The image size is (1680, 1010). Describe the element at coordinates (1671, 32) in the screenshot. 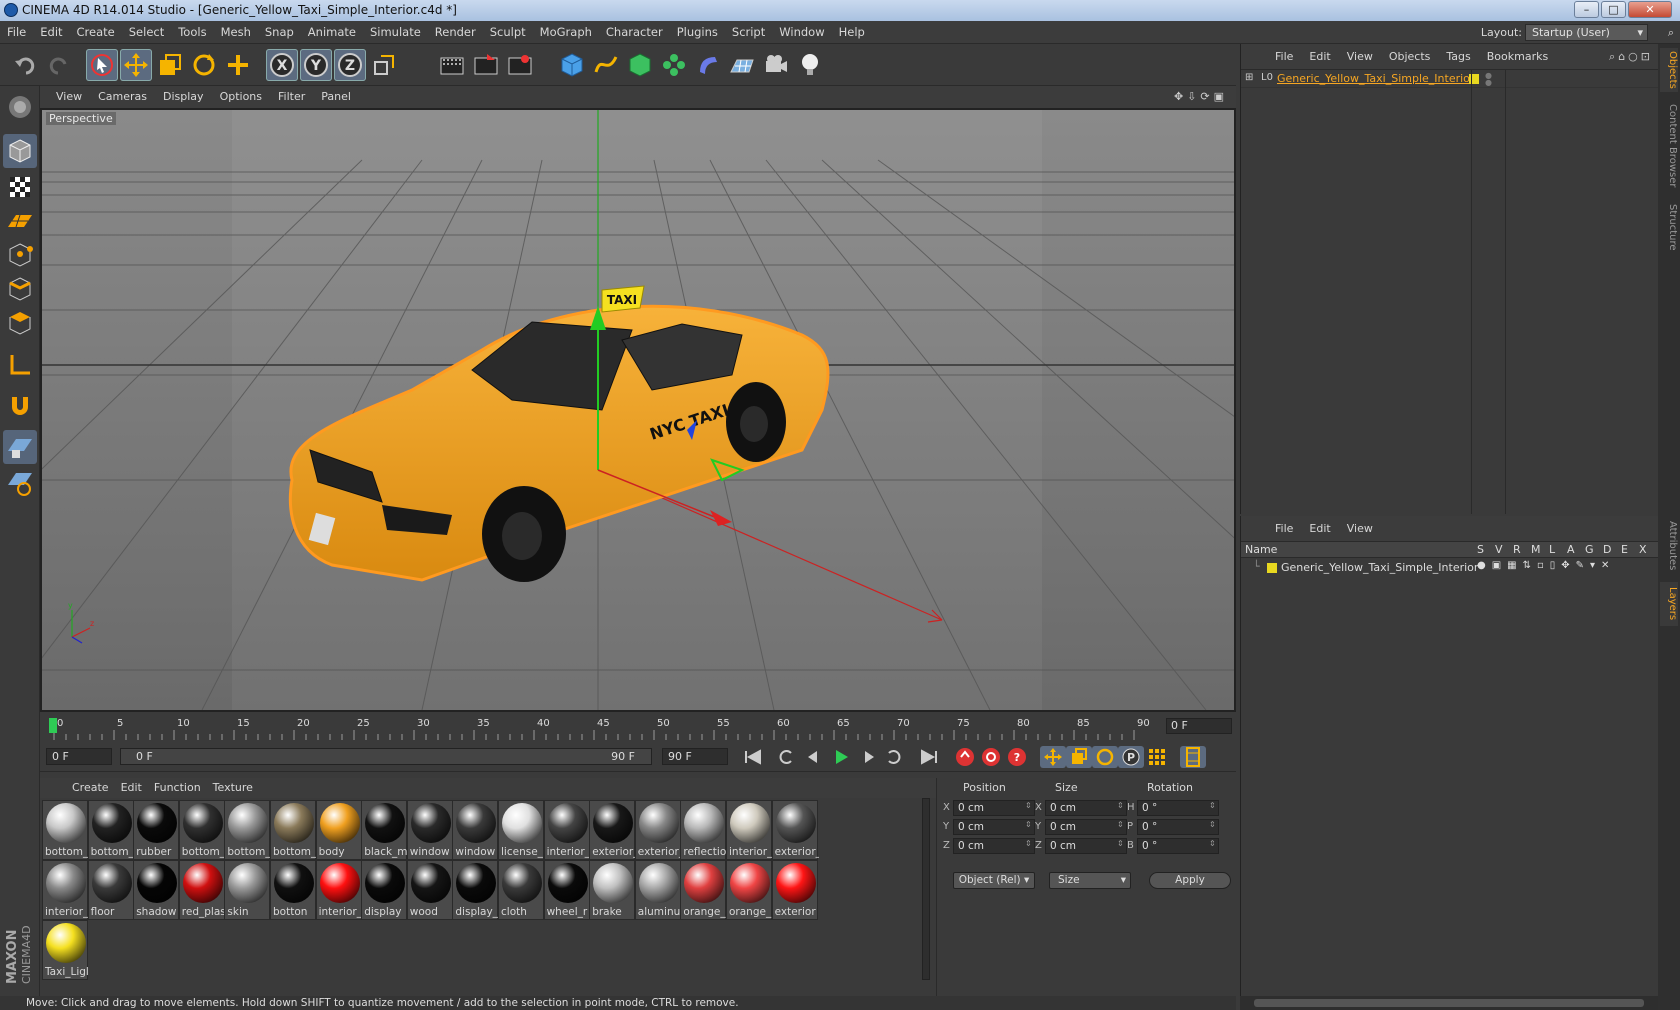

I see `search-icon: ⌕` at that location.